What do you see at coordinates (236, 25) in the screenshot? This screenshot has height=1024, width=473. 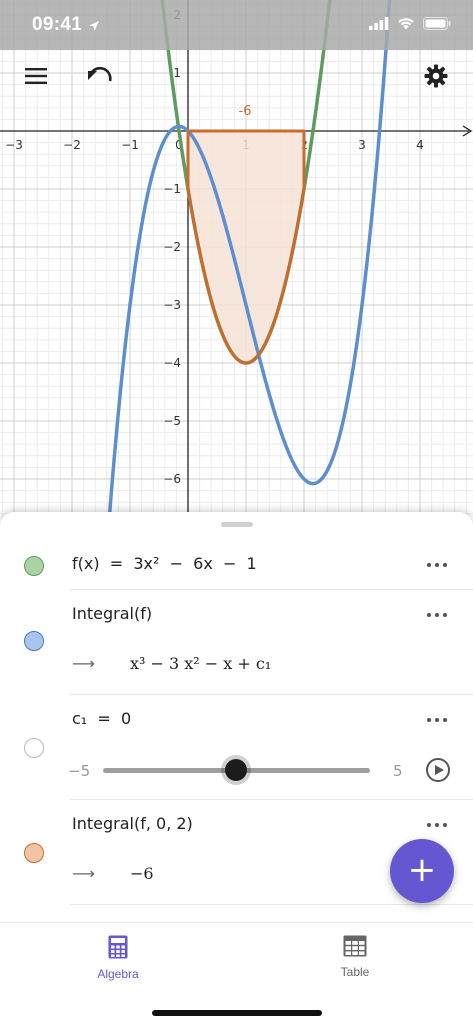 I see `status-bar: 09:41` at bounding box center [236, 25].